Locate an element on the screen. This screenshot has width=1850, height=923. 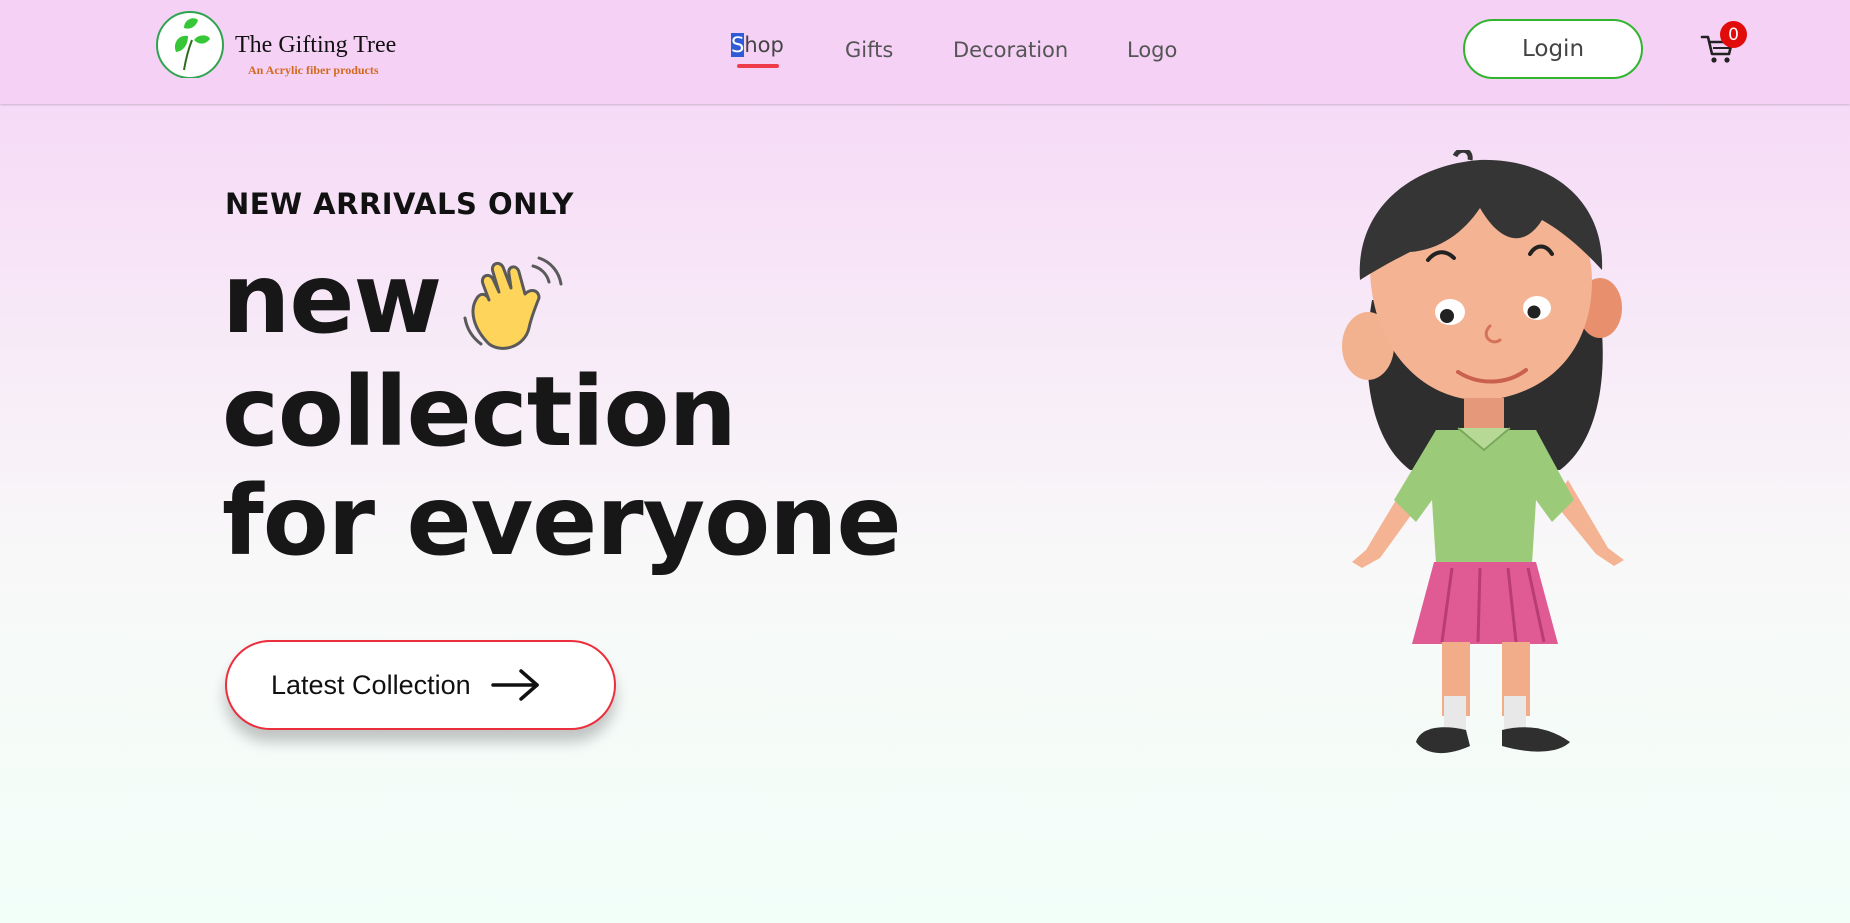
hero-title-line-2: collection is located at coordinates (479, 411).